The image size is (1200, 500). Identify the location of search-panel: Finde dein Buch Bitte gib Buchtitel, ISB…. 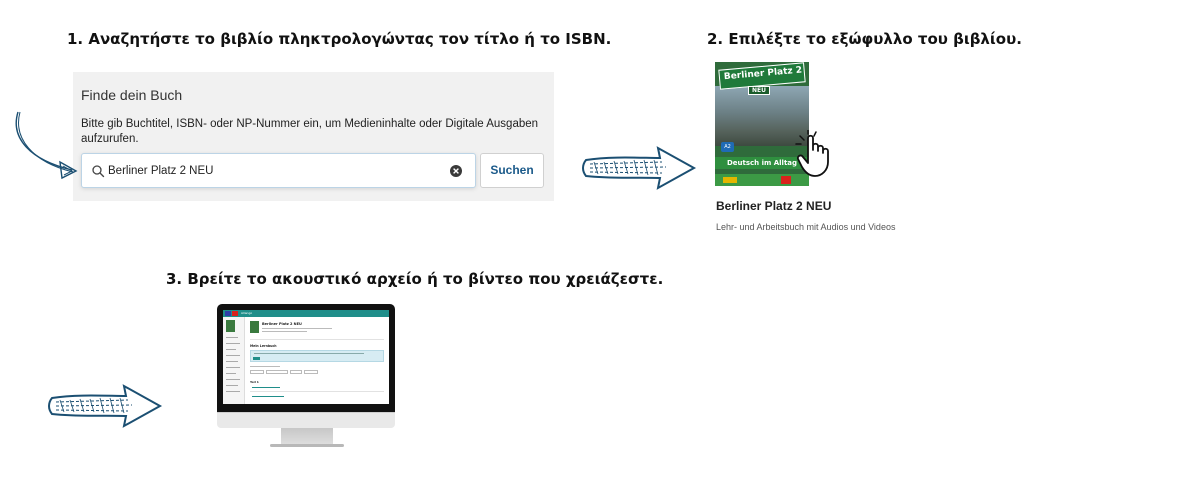
(313, 136).